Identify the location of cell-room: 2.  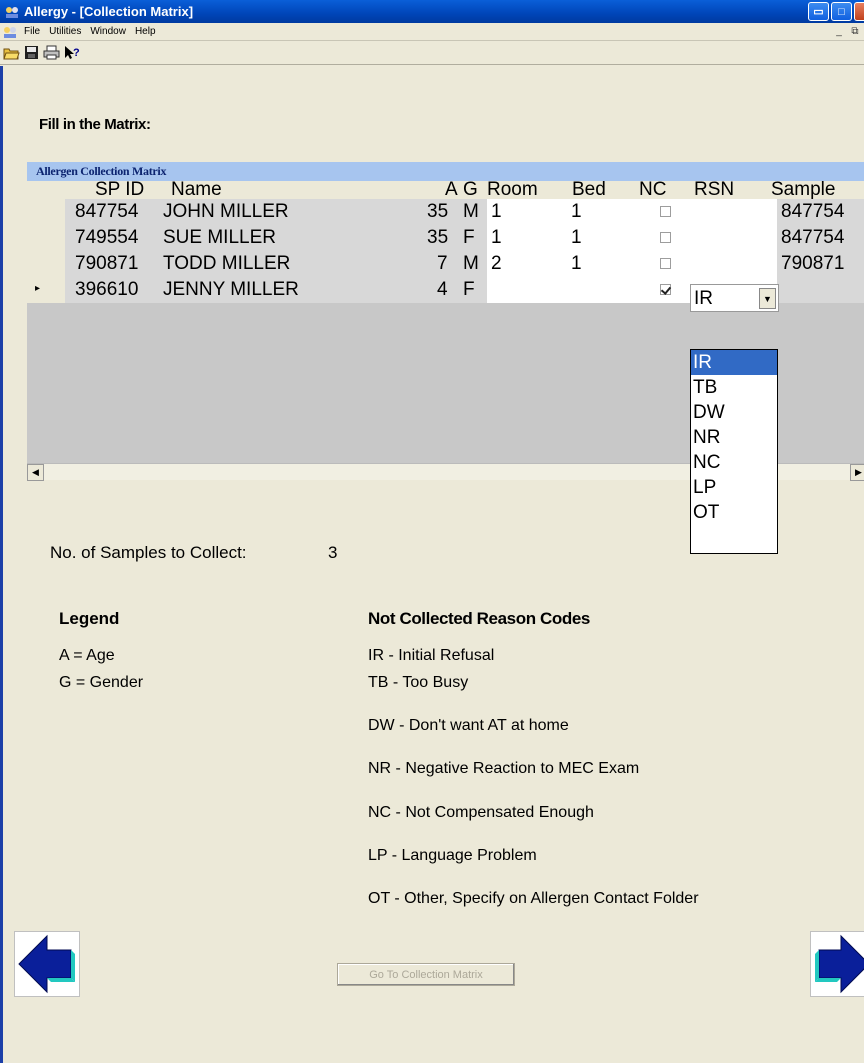
(526, 264).